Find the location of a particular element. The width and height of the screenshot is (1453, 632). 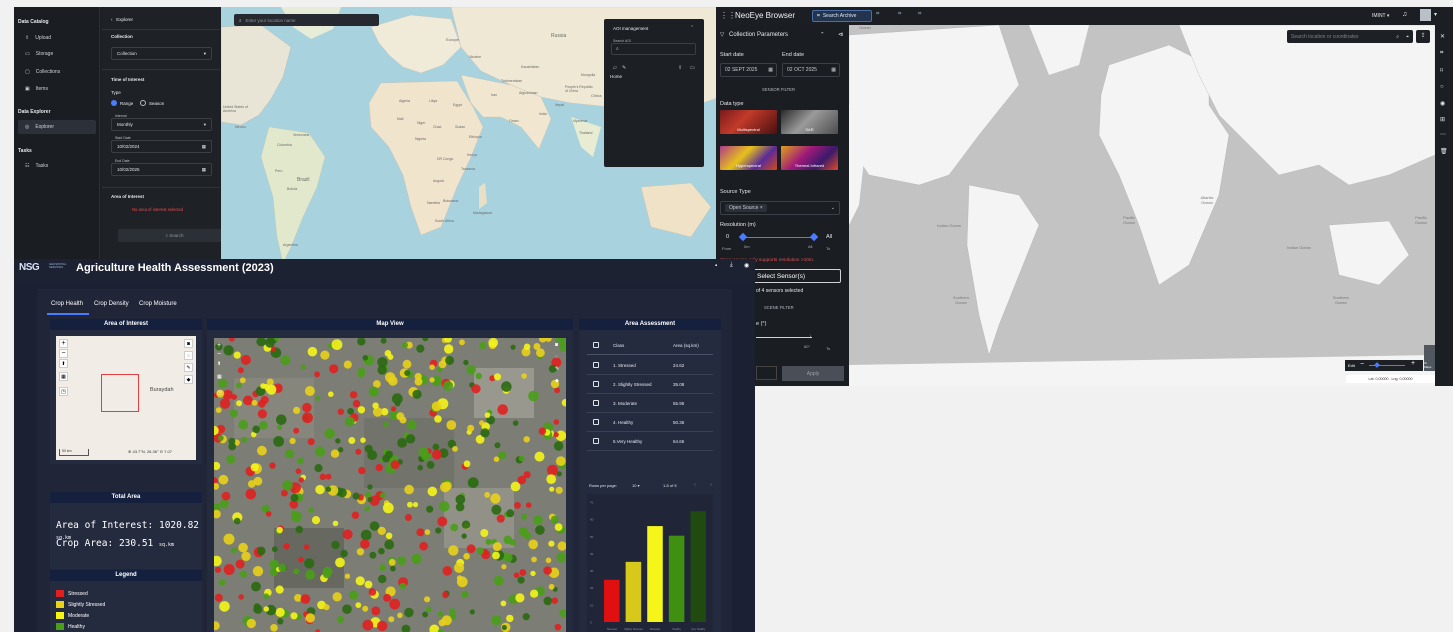

table-row: 5.Very Healthy 64.66 is located at coordinates (650, 441).